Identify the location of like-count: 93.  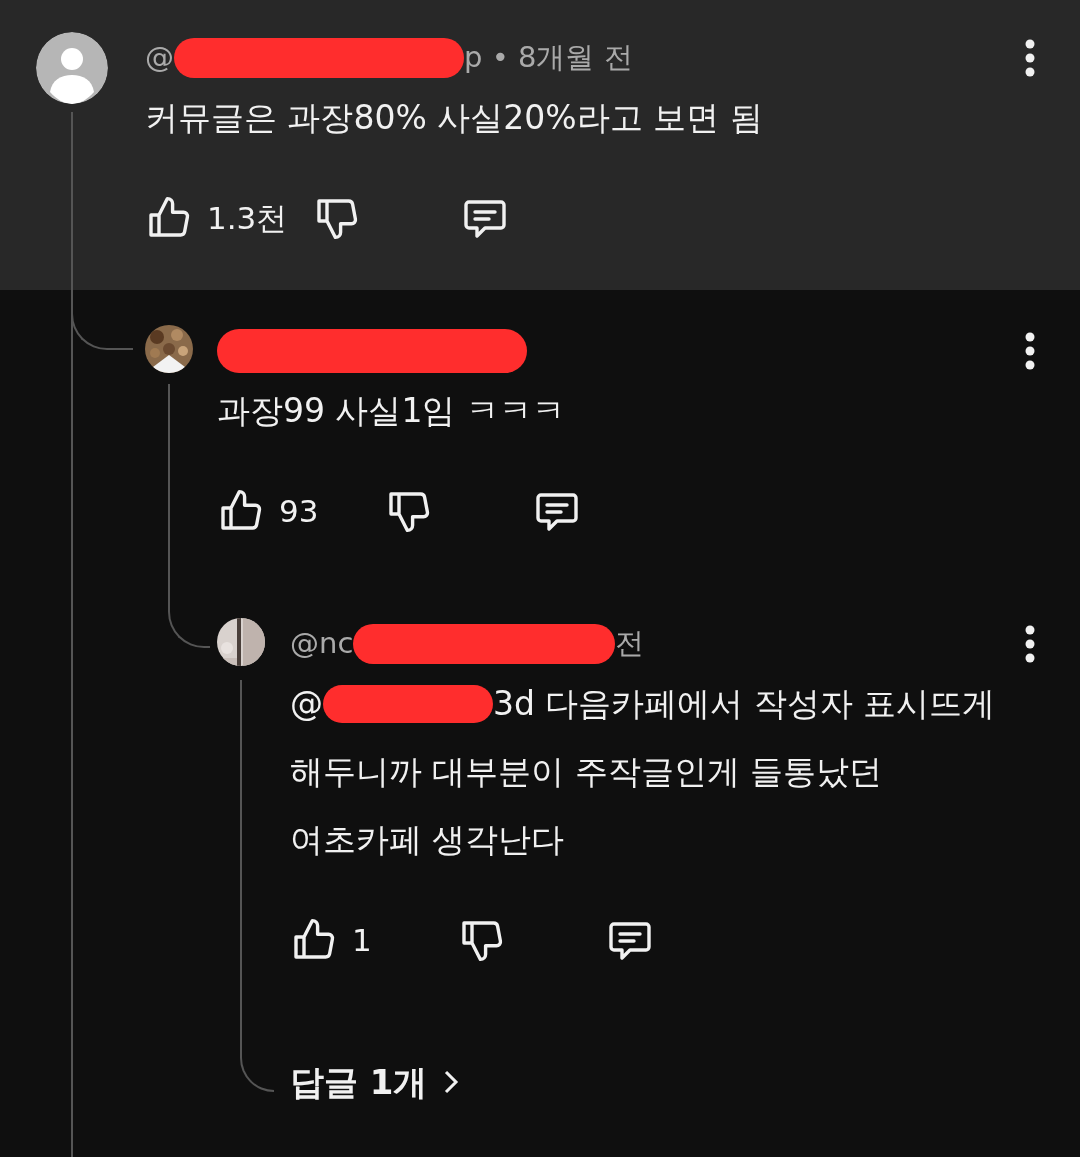
(299, 511).